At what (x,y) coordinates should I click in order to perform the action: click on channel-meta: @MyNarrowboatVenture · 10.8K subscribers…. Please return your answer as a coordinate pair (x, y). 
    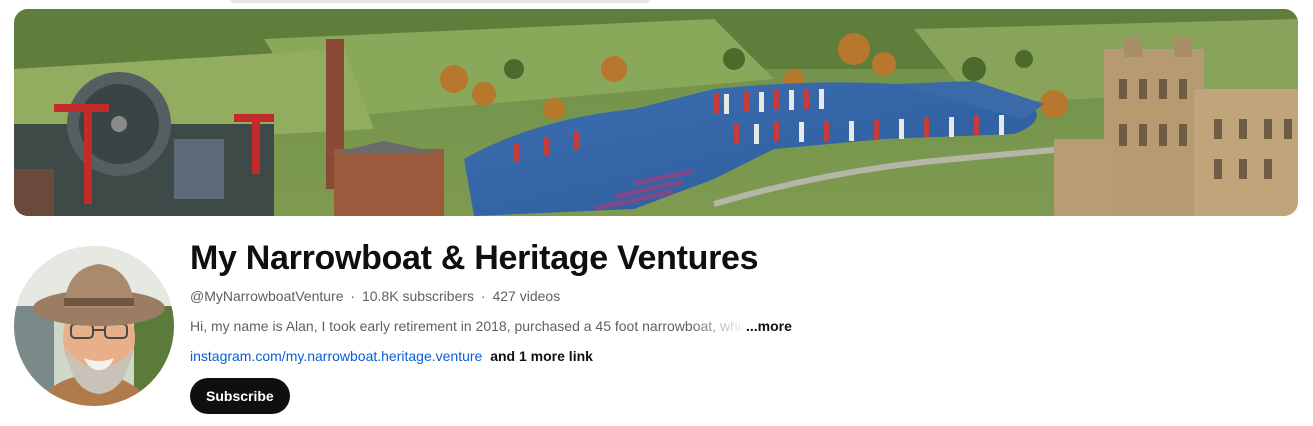
    Looking at the image, I should click on (740, 296).